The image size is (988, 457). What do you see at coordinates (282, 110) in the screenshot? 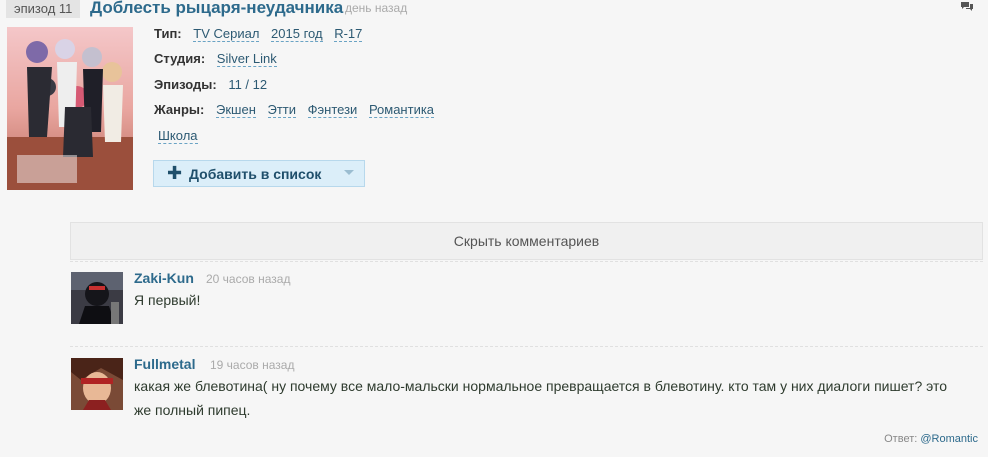
I see `genre-tag: Этти` at bounding box center [282, 110].